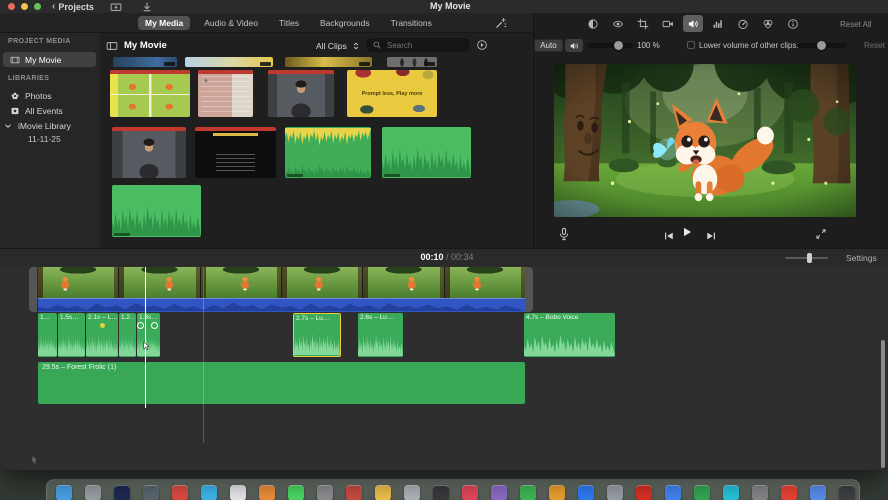 This screenshot has height=500, width=888. Describe the element at coordinates (856, 24) in the screenshot. I see `reset-all-button: Reset All` at that location.